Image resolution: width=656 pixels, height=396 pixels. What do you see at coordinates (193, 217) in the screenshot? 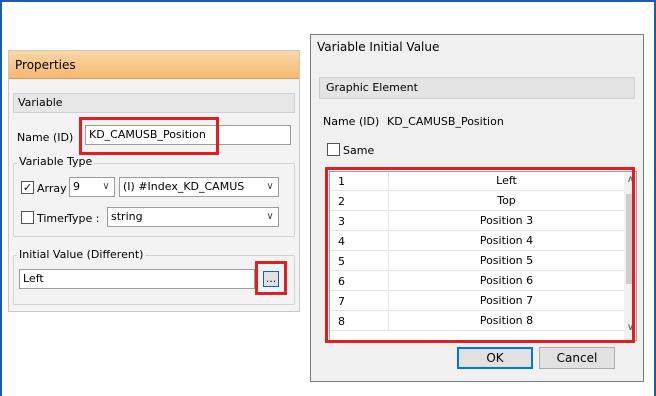
I see `type-select: string ∨` at bounding box center [193, 217].